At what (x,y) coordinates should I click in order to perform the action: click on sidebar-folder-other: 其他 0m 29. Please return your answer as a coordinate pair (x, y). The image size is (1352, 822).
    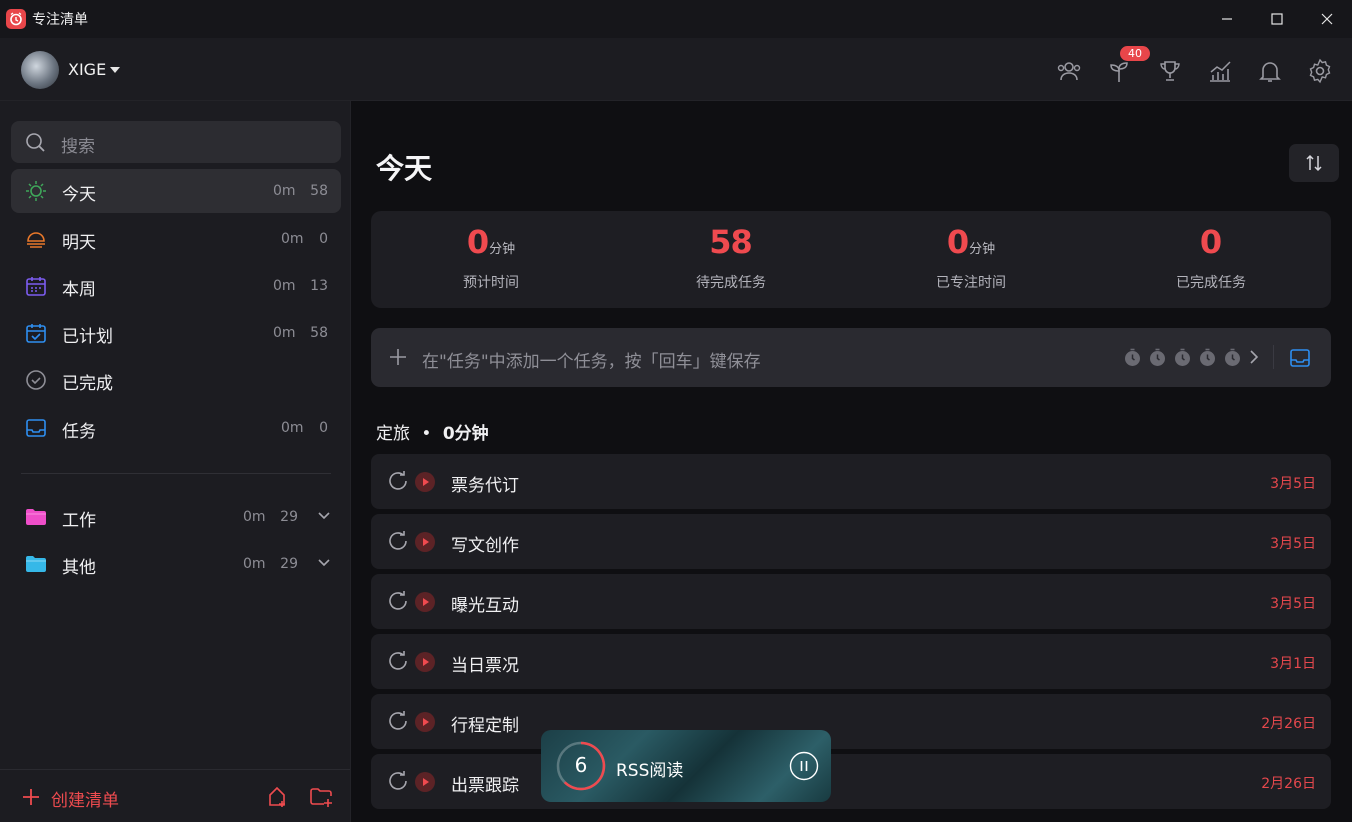
    Looking at the image, I should click on (176, 564).